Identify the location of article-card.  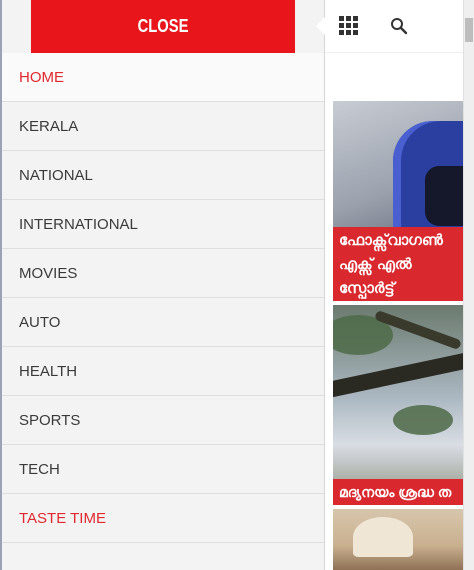
(398, 539).